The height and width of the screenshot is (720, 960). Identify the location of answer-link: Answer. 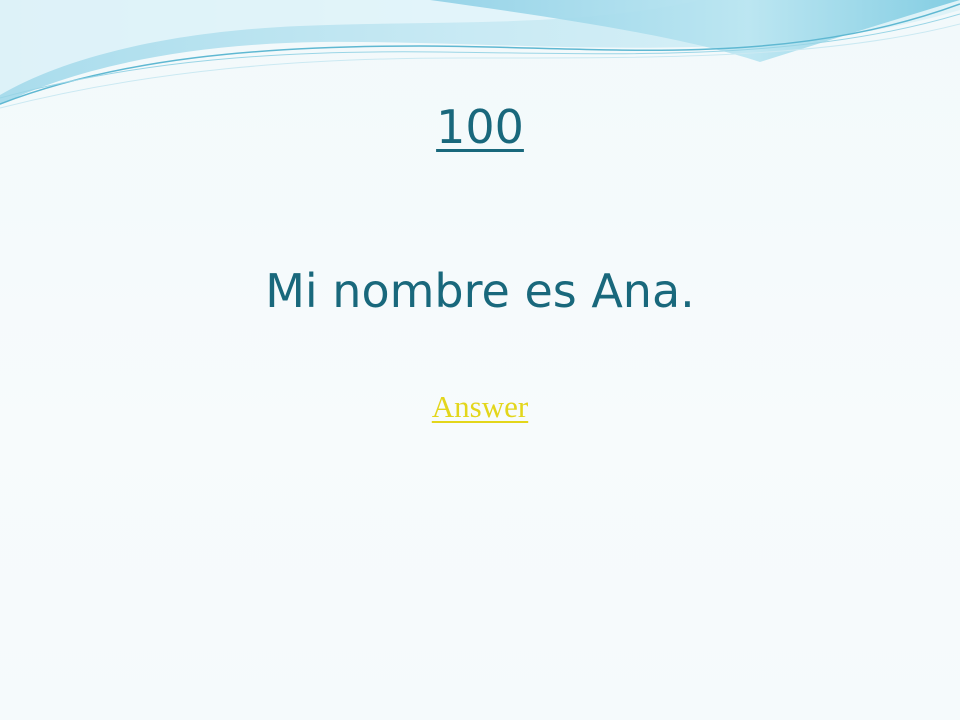
(480, 407).